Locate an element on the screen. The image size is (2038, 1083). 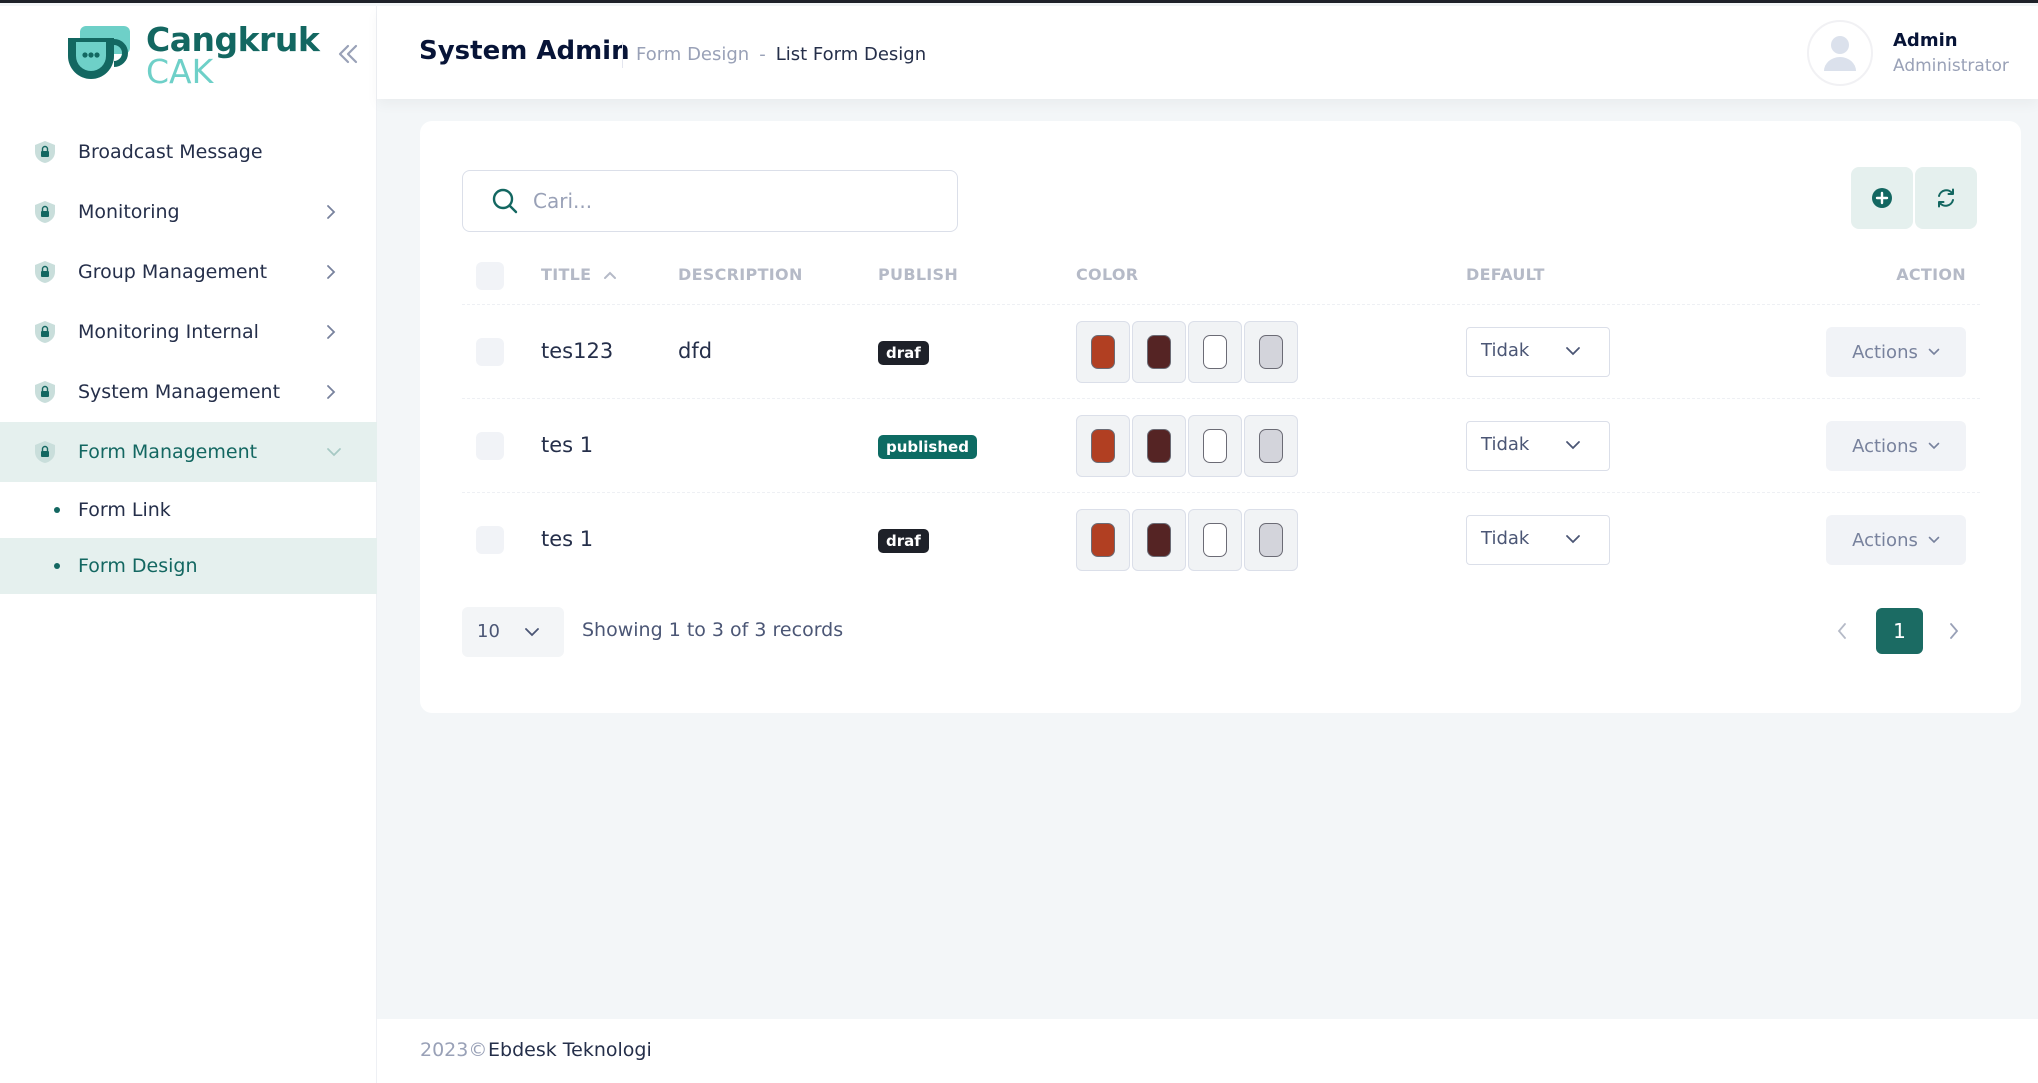
sidebar-item-label: System Management is located at coordinates (179, 392).